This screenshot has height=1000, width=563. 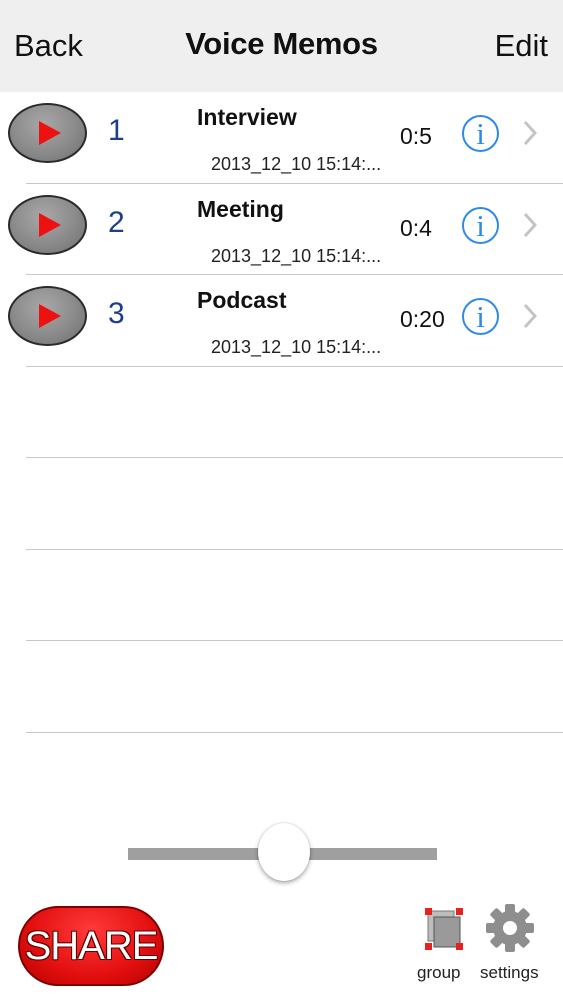 I want to click on memo-row: 3 Podcast 2013_12_10 15:14:... 0:20 i, so click(x=281, y=320).